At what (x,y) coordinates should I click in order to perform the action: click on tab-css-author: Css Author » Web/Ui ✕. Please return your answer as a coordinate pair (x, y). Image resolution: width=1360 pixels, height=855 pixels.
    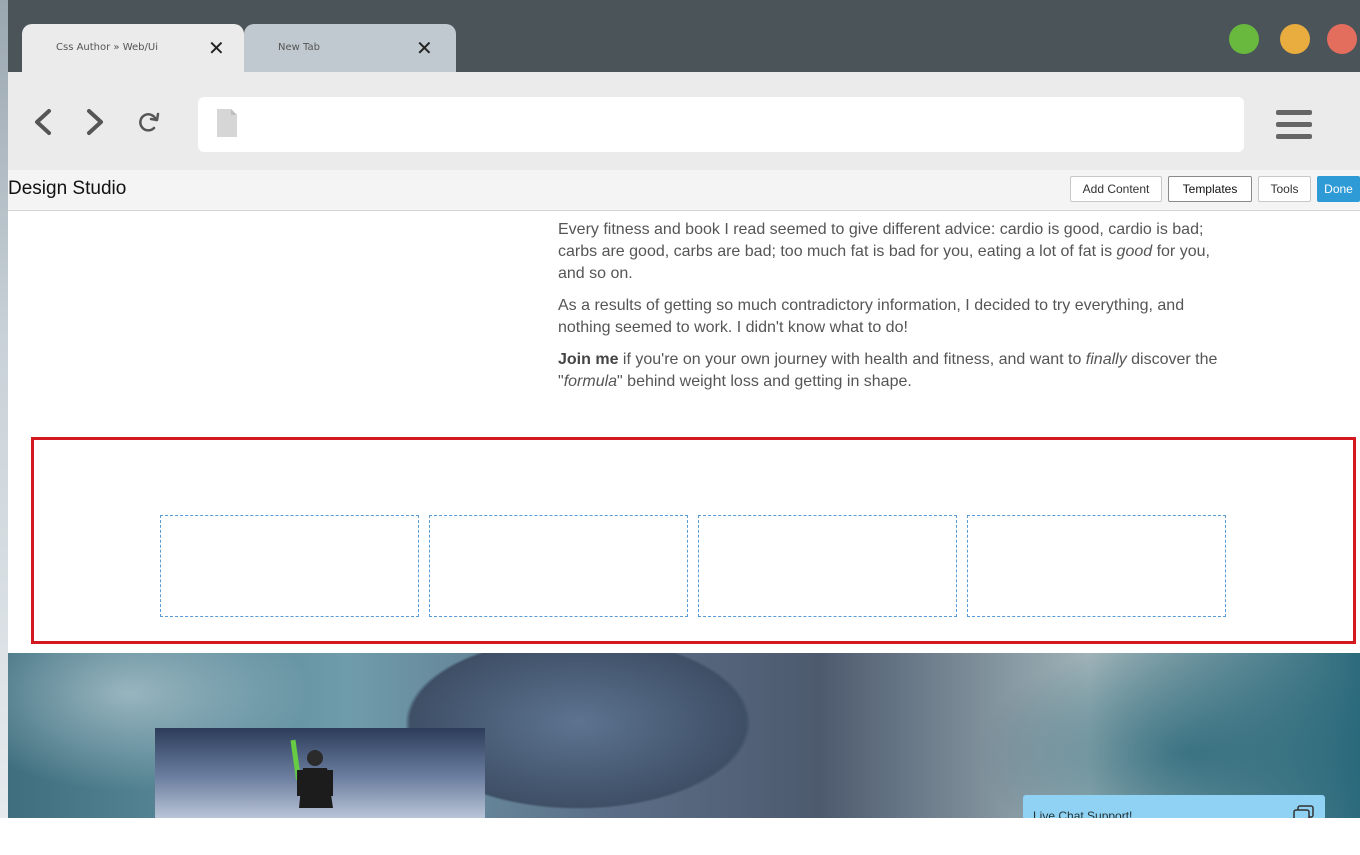
    Looking at the image, I should click on (133, 48).